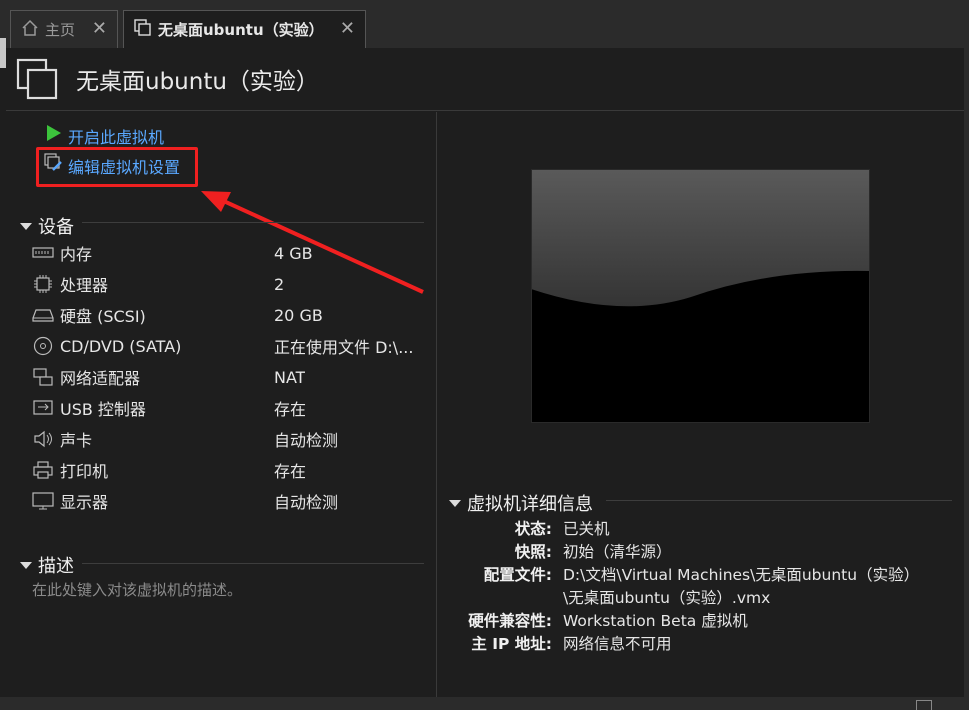  I want to click on device-row-memory: 内存 4 GB, so click(232, 253).